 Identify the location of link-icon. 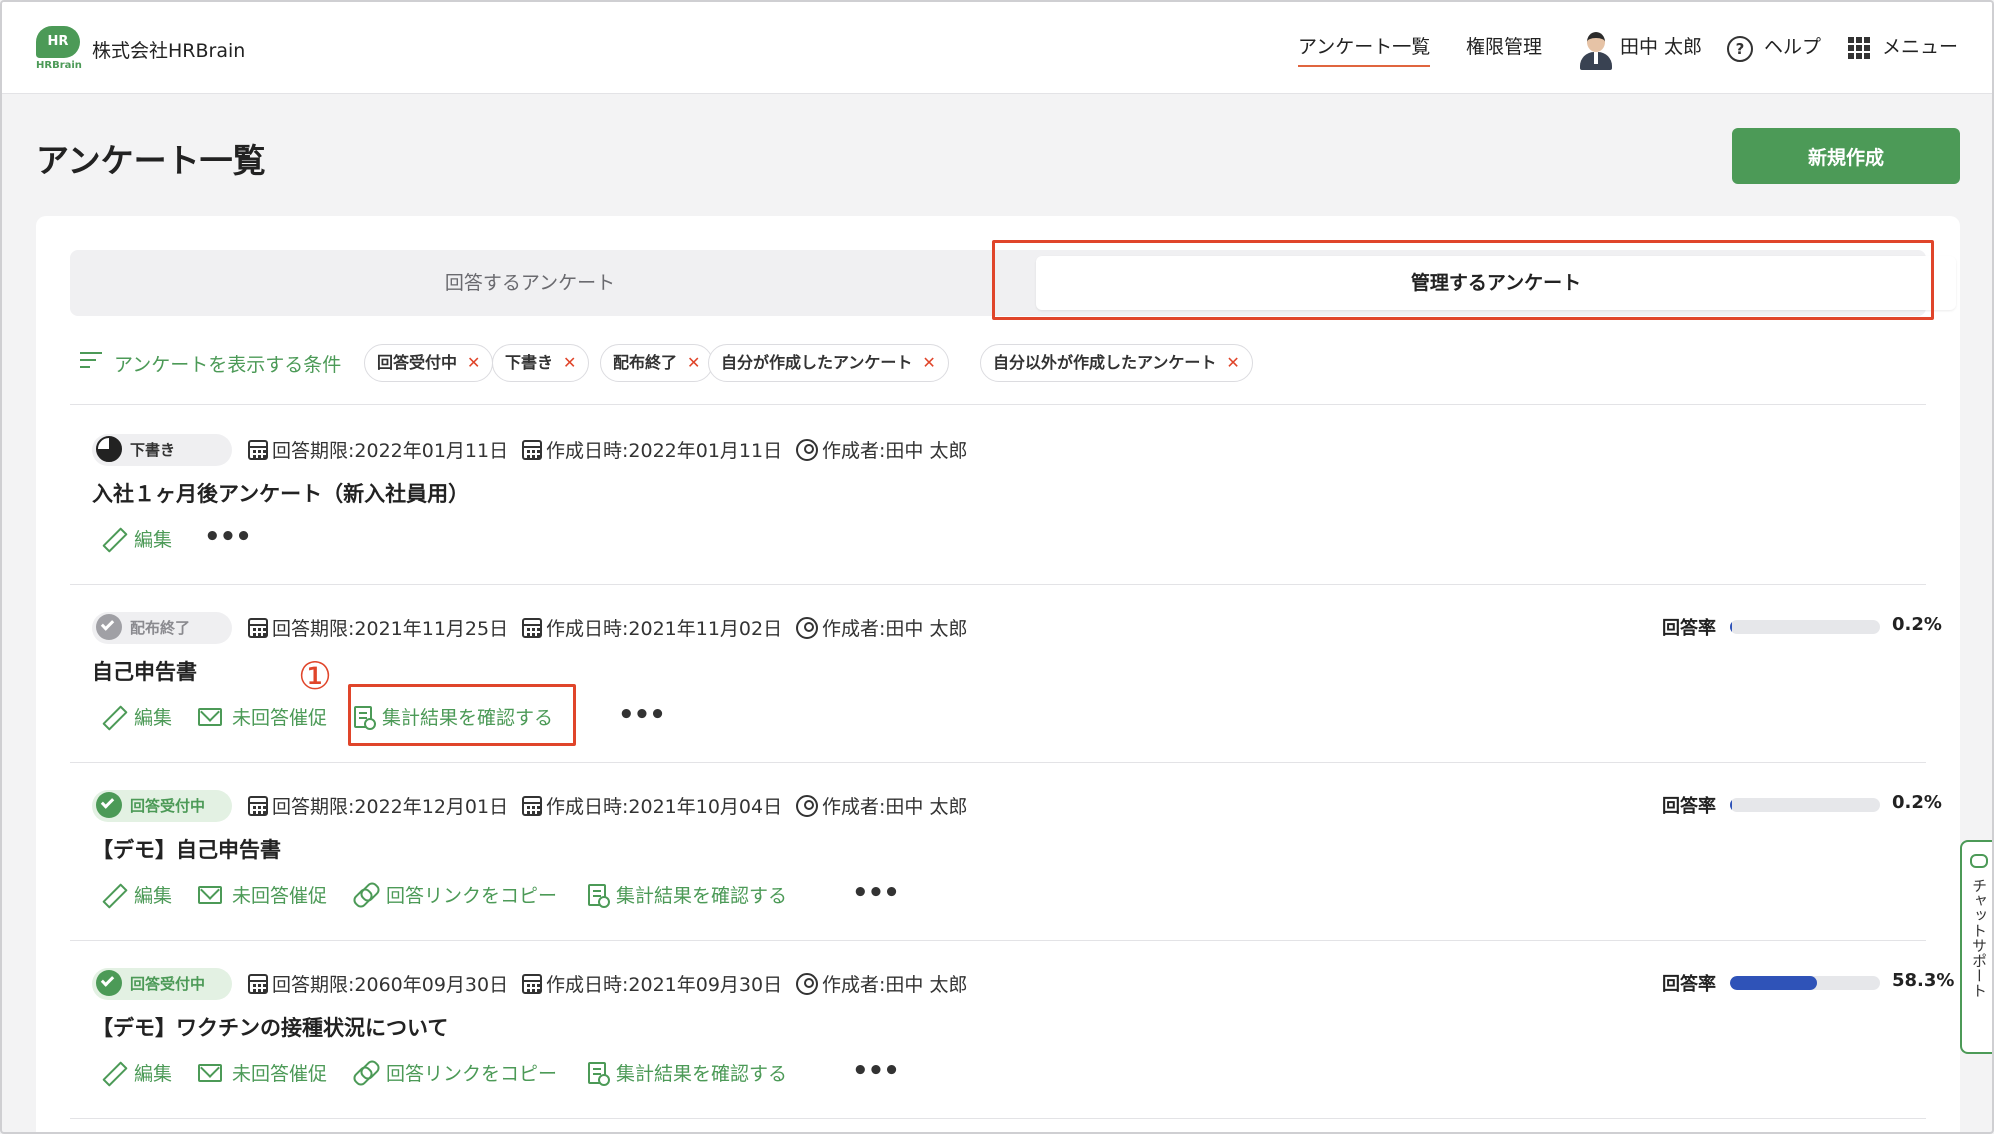
(365, 895).